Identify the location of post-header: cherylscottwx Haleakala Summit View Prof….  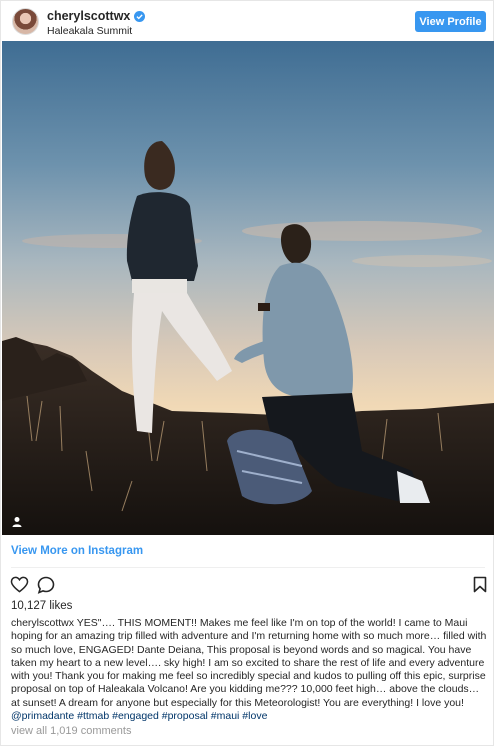
(247, 21).